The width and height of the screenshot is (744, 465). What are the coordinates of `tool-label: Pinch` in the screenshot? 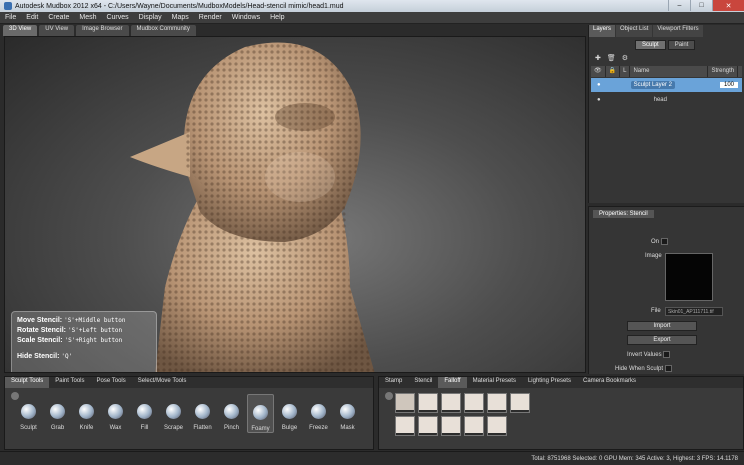 It's located at (231, 428).